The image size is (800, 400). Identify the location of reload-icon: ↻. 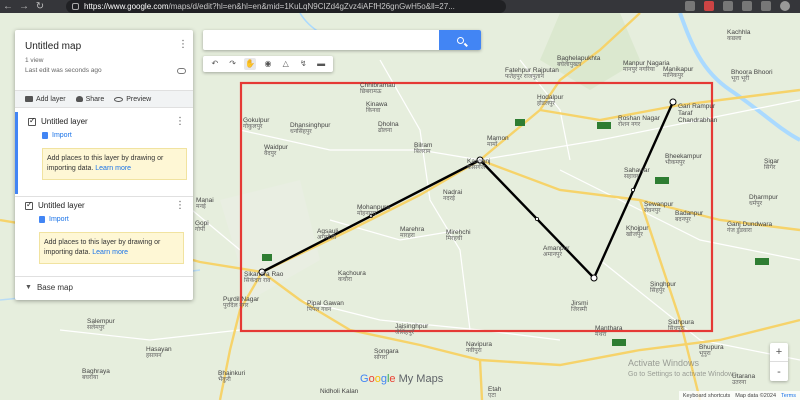
(40, 6).